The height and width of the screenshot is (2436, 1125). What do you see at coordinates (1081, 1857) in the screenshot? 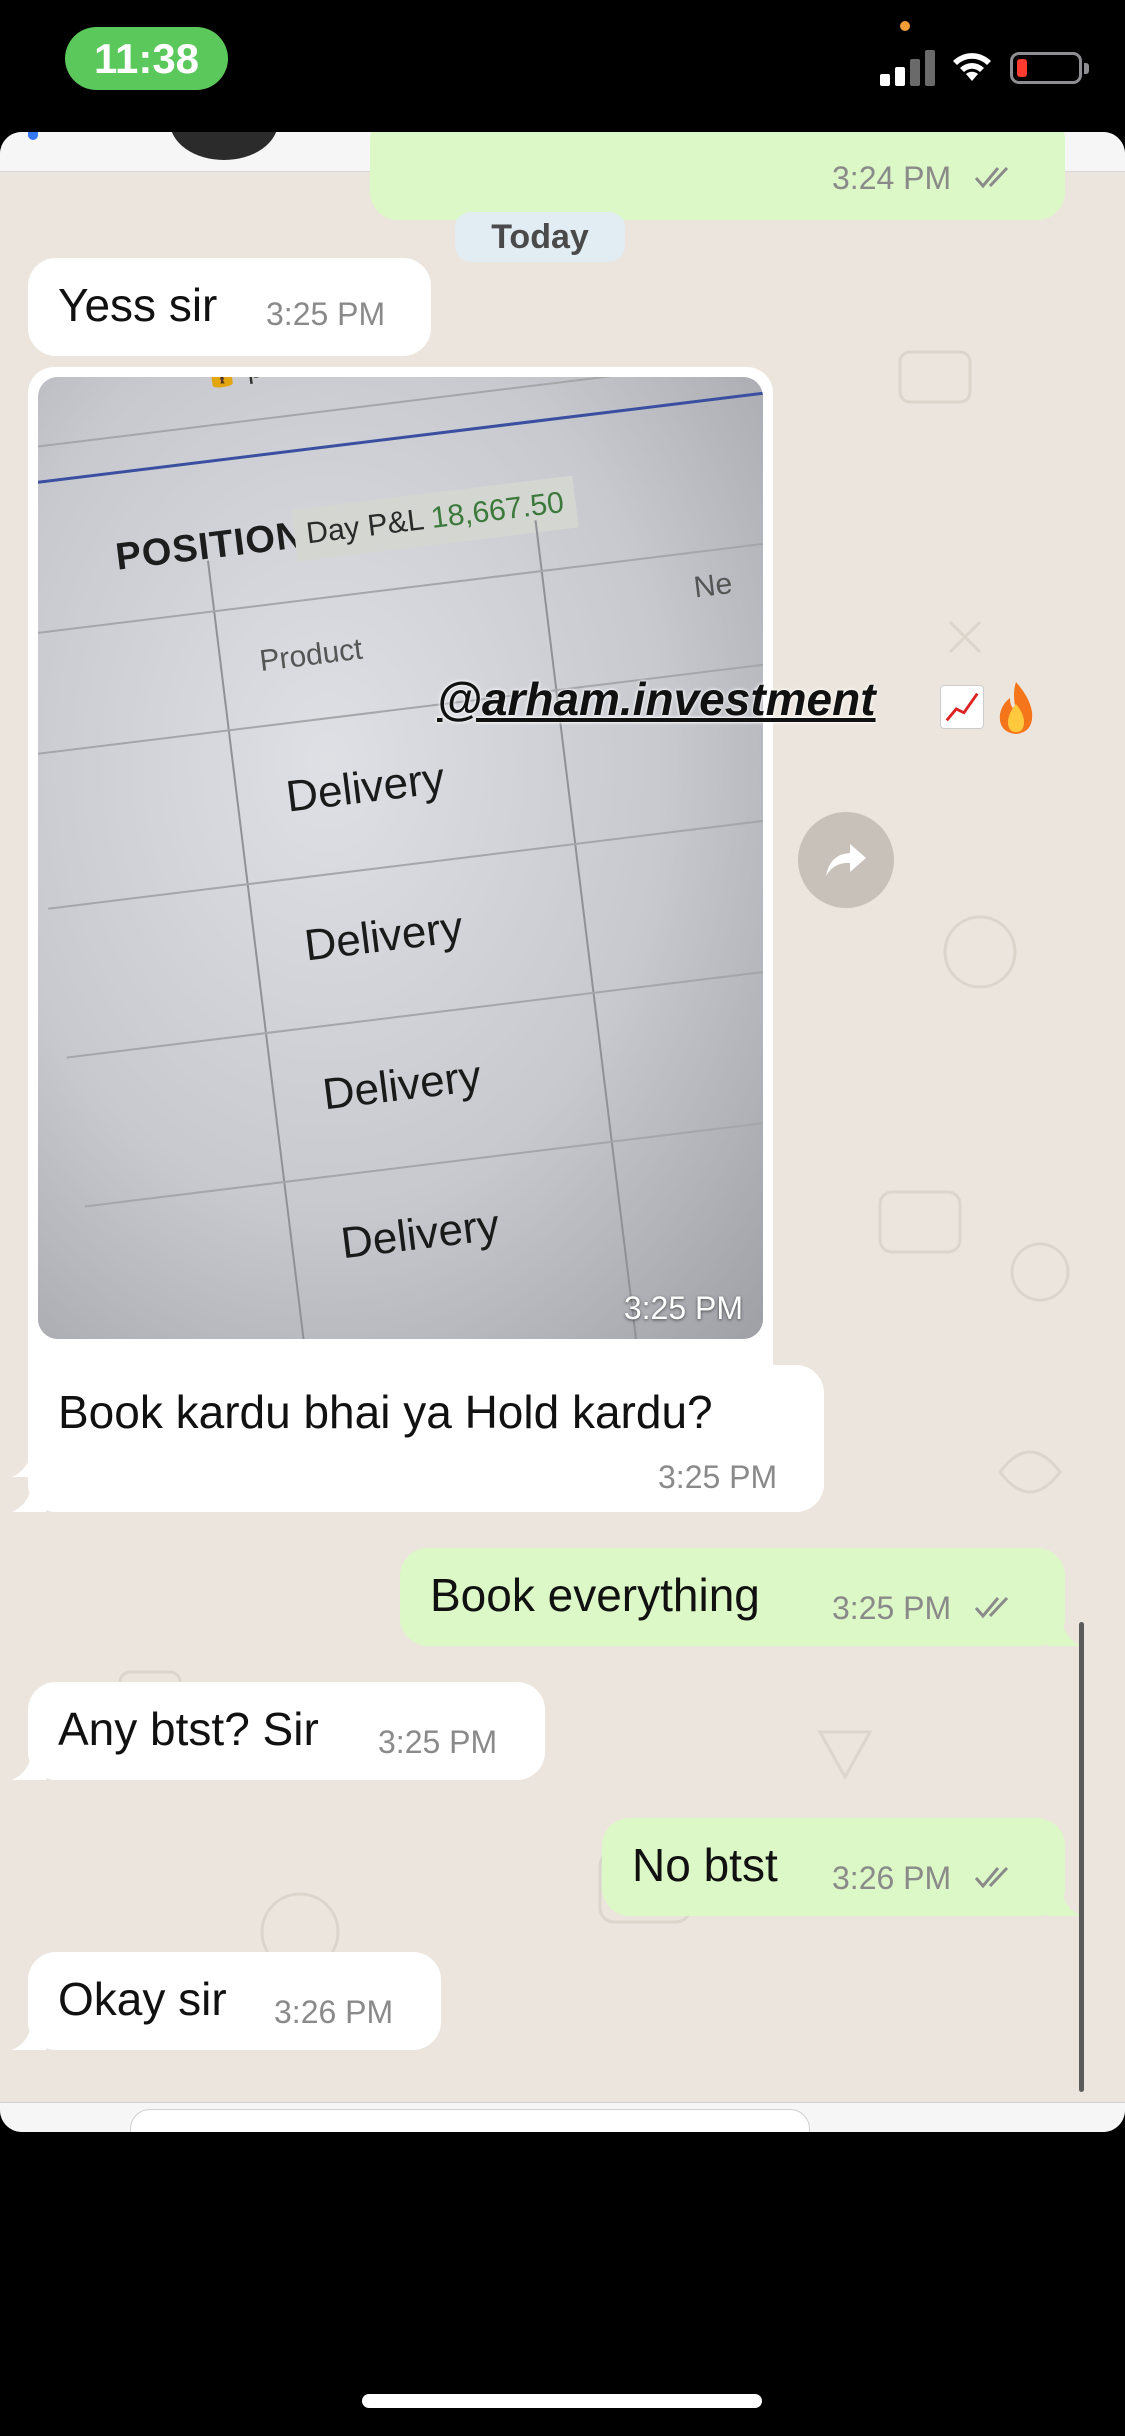
I see `chat-scrollbar` at bounding box center [1081, 1857].